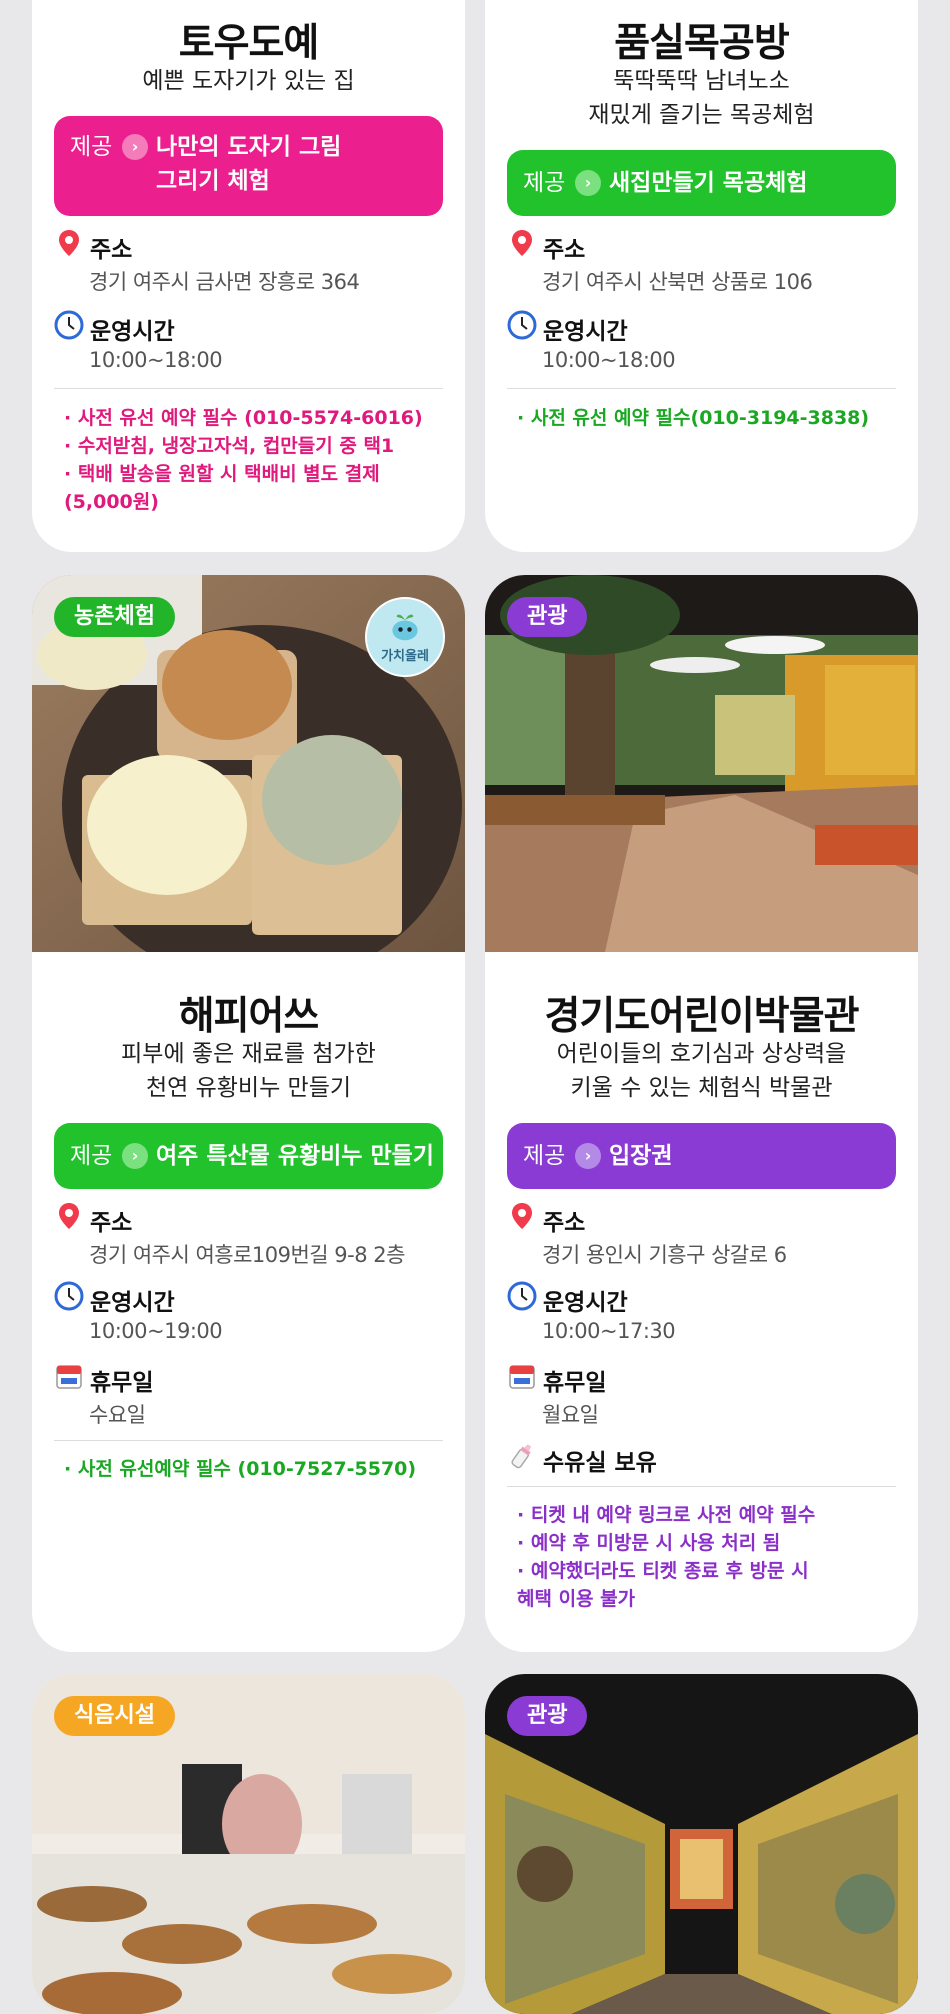 This screenshot has height=2014, width=950. What do you see at coordinates (570, 1415) in the screenshot?
I see `closed-value: 월요일` at bounding box center [570, 1415].